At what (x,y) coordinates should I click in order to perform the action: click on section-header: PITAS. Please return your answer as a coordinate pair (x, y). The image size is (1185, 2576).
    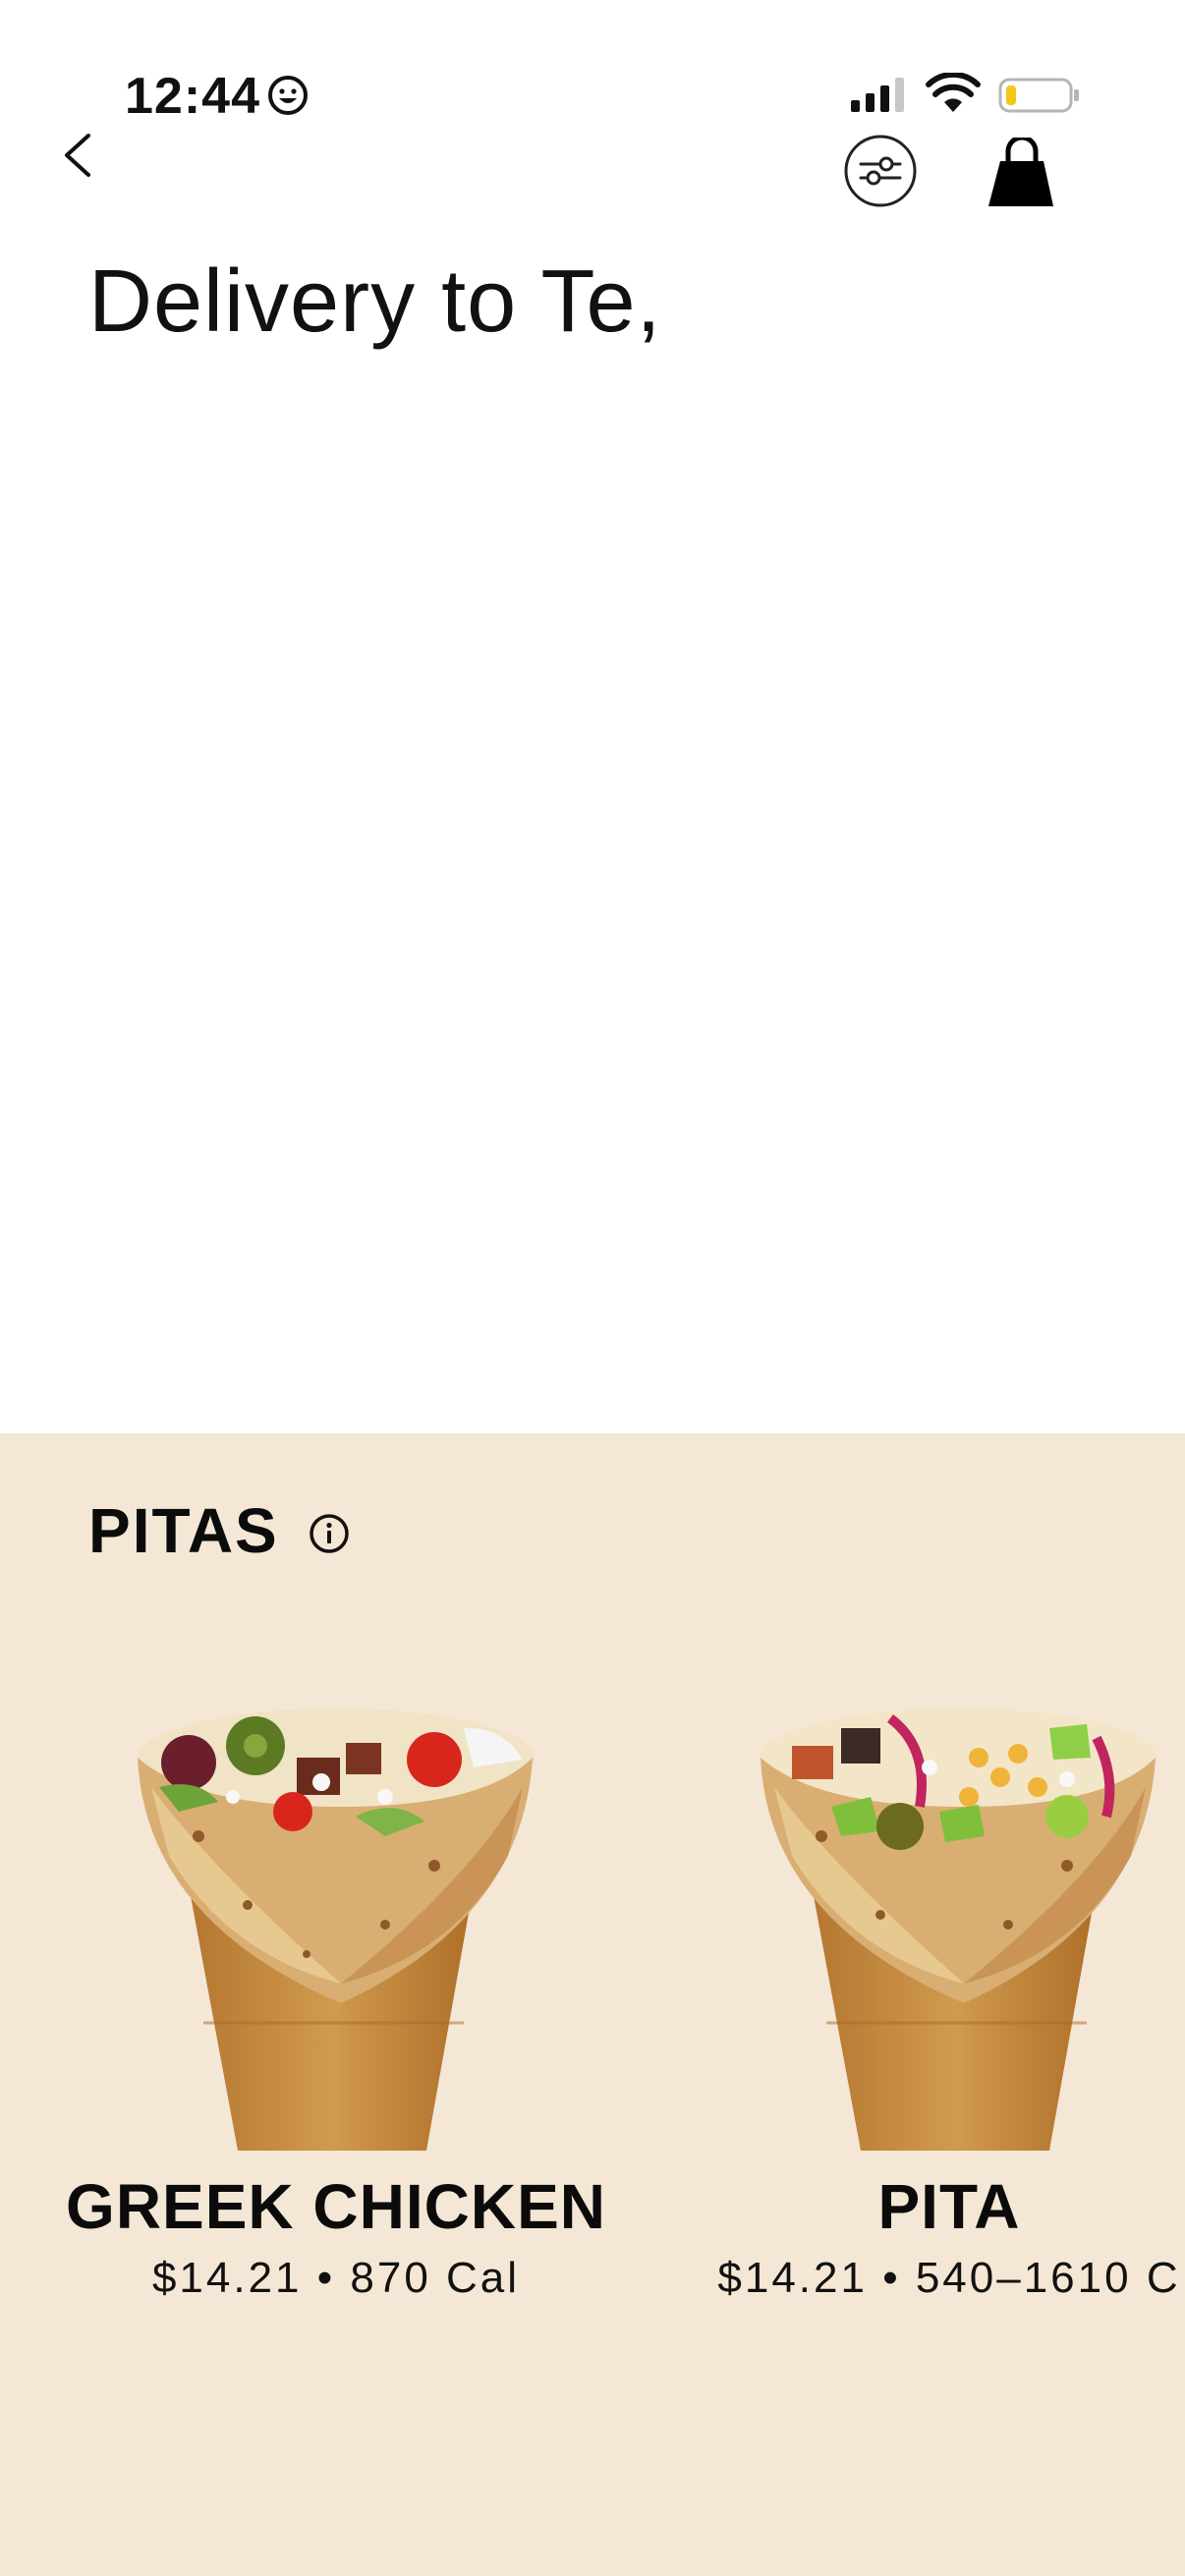
    Looking at the image, I should click on (219, 1530).